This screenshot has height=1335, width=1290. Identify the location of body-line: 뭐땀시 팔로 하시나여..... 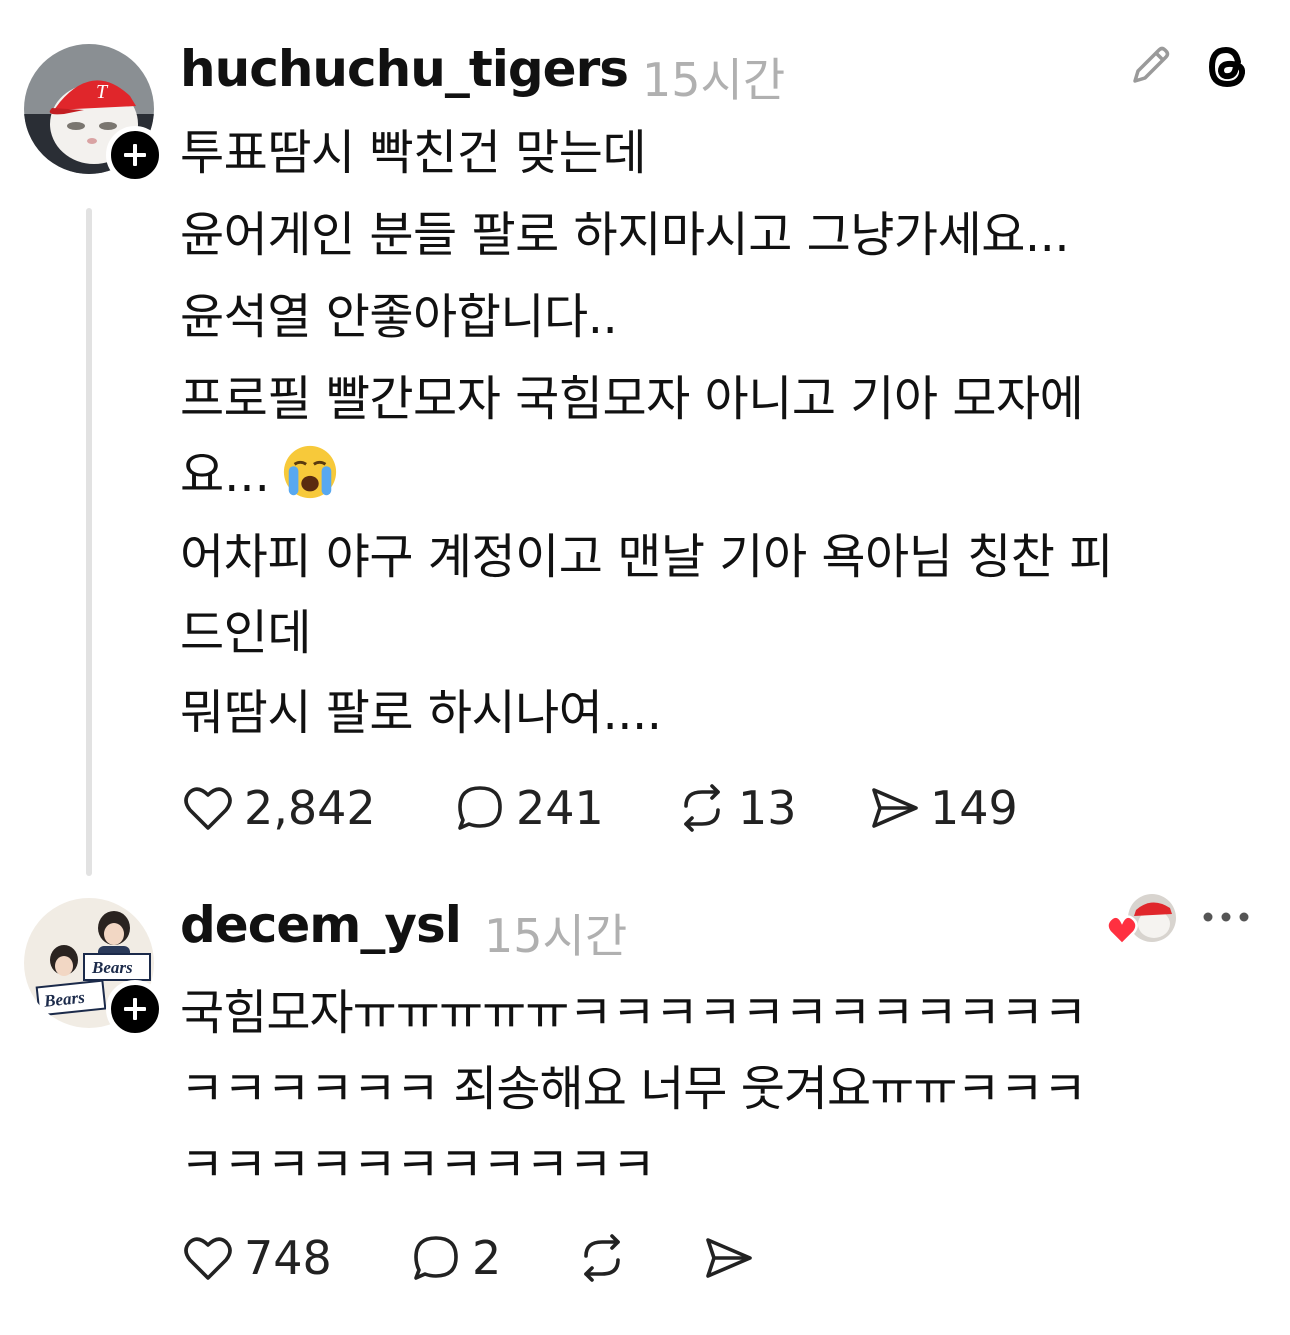
(421, 713).